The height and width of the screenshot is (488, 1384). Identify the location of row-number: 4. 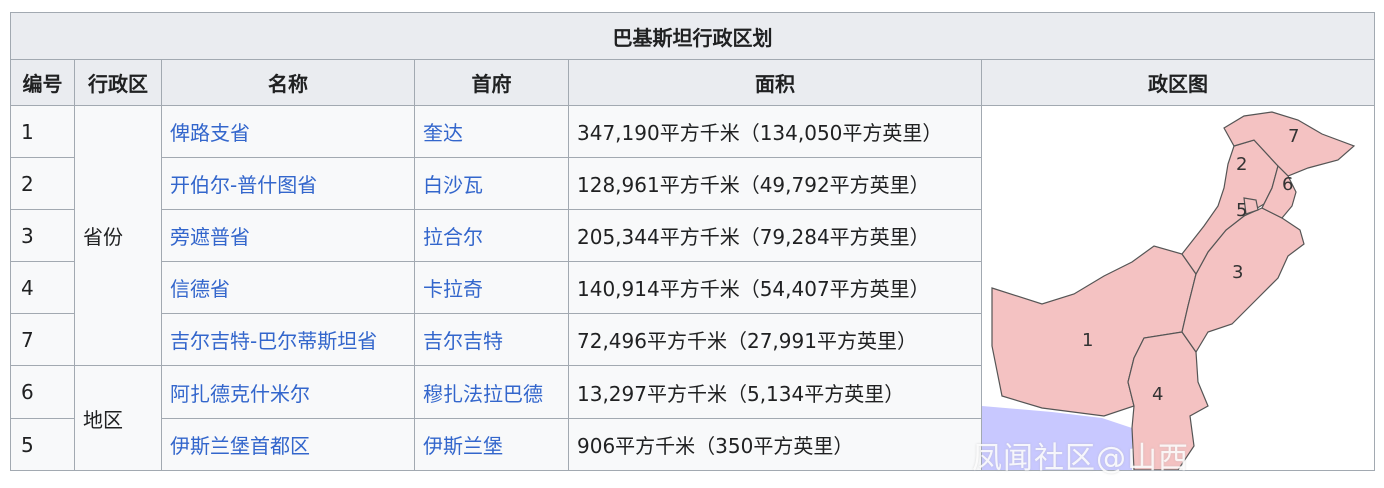
(42, 287).